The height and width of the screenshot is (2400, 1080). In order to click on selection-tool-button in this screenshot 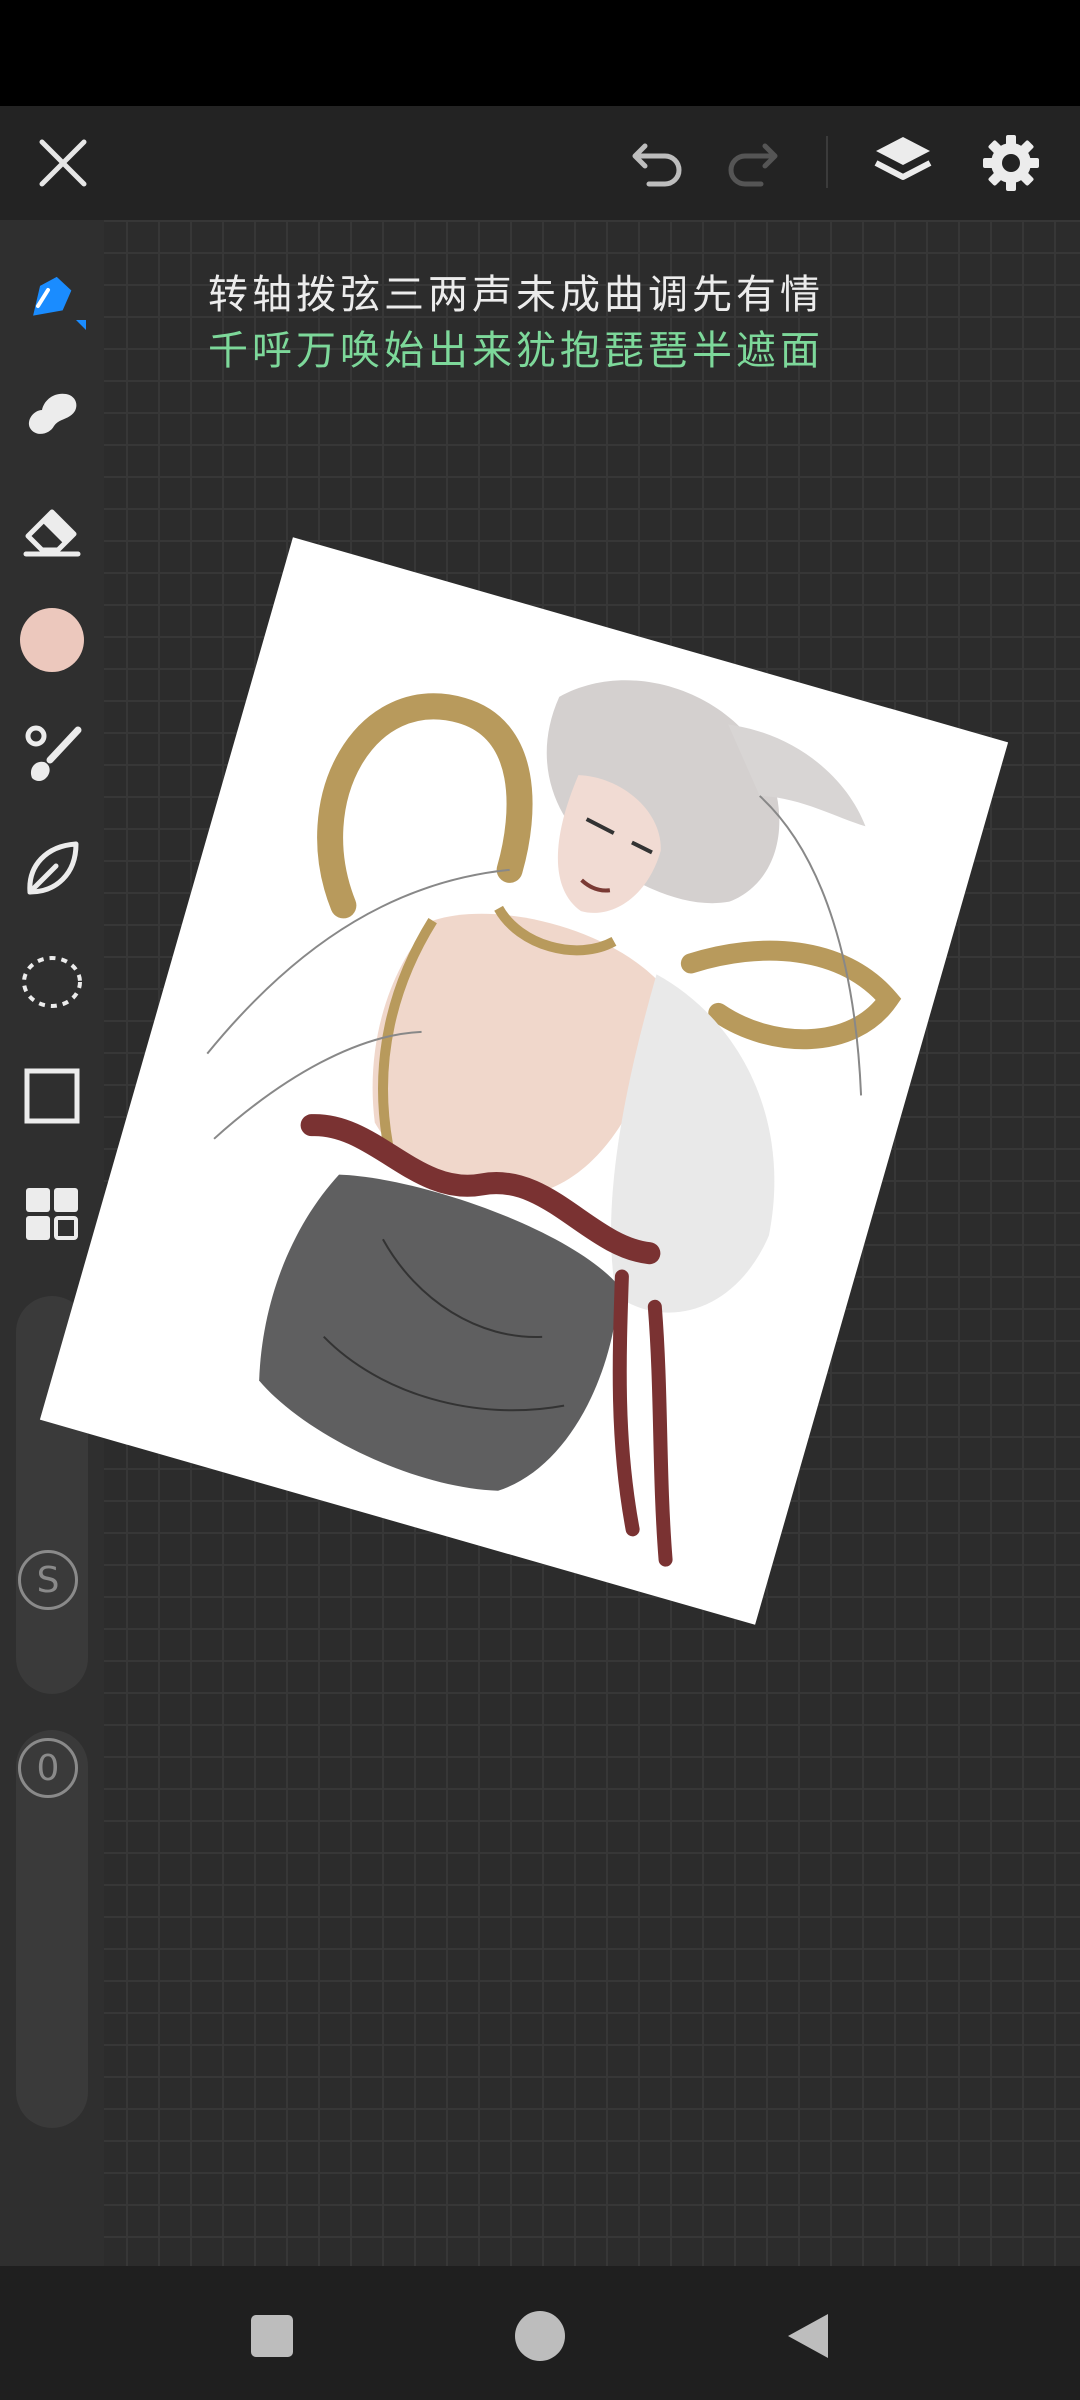, I will do `click(52, 1096)`.